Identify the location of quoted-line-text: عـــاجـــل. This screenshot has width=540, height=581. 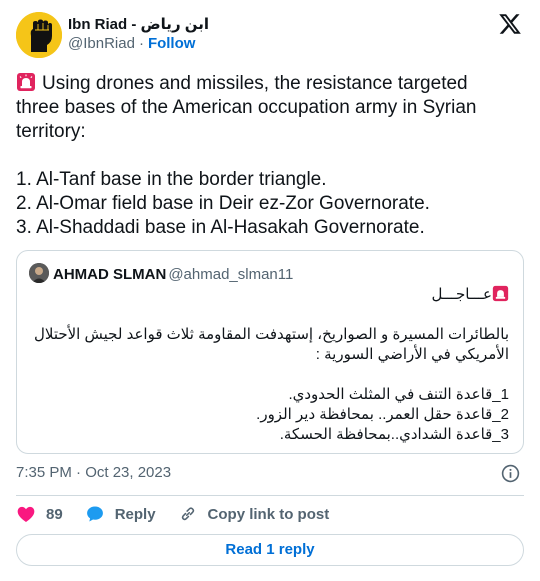
(461, 294).